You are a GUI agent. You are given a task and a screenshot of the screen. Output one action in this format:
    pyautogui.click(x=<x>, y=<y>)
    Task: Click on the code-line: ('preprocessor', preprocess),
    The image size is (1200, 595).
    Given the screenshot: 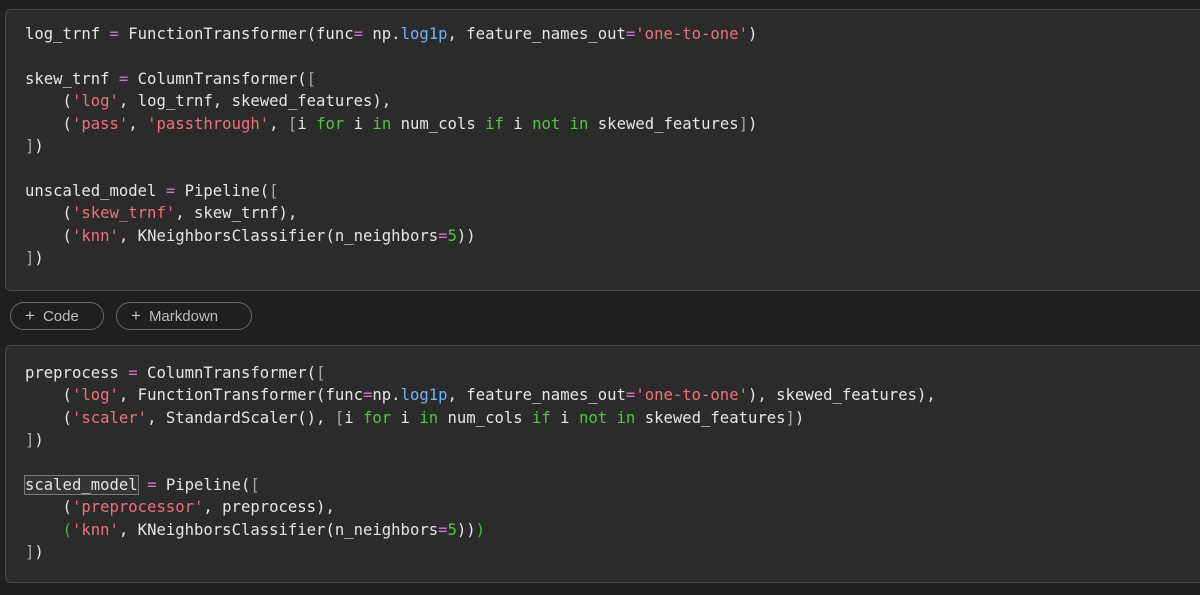 What is the action you would take?
    pyautogui.click(x=480, y=507)
    